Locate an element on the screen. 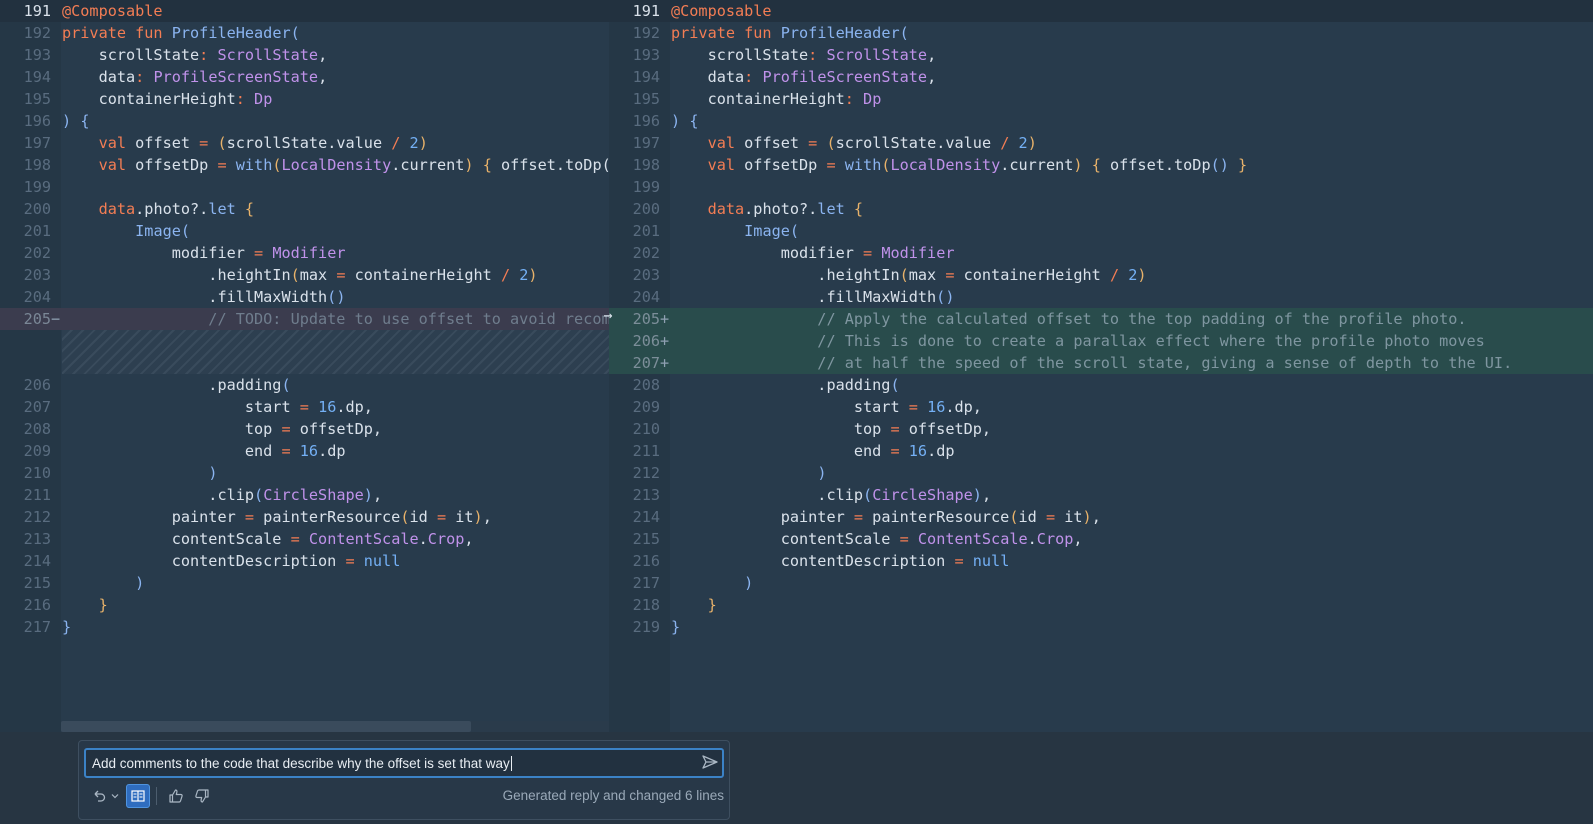 This screenshot has height=824, width=1593. left-code-line-202: 202 modifier = Modifier is located at coordinates (304, 253).